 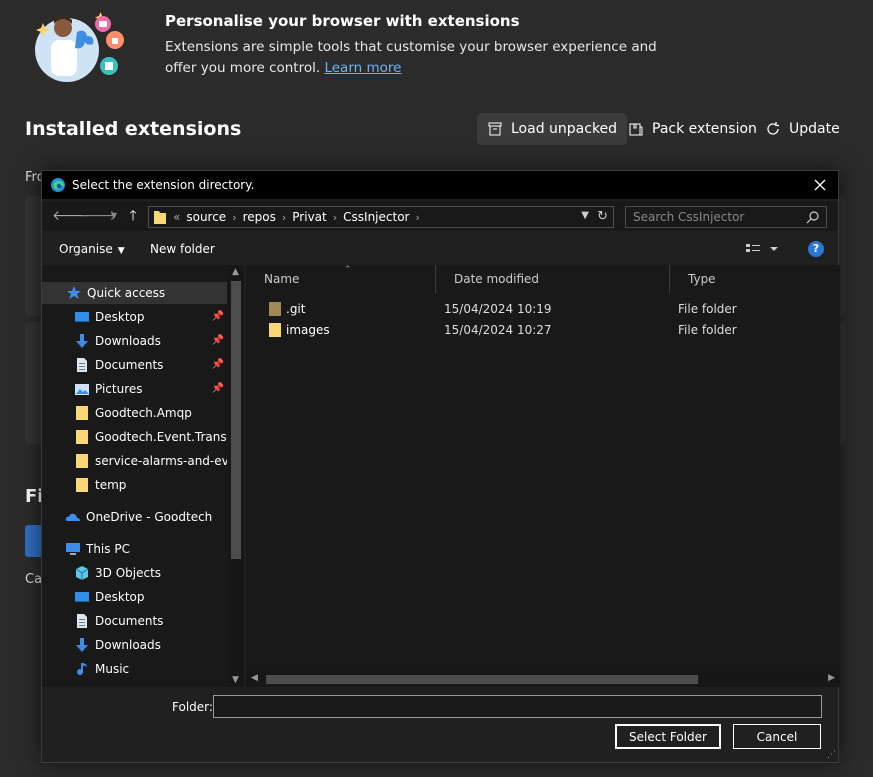 I want to click on refresh-icon: ↻, so click(x=602, y=216).